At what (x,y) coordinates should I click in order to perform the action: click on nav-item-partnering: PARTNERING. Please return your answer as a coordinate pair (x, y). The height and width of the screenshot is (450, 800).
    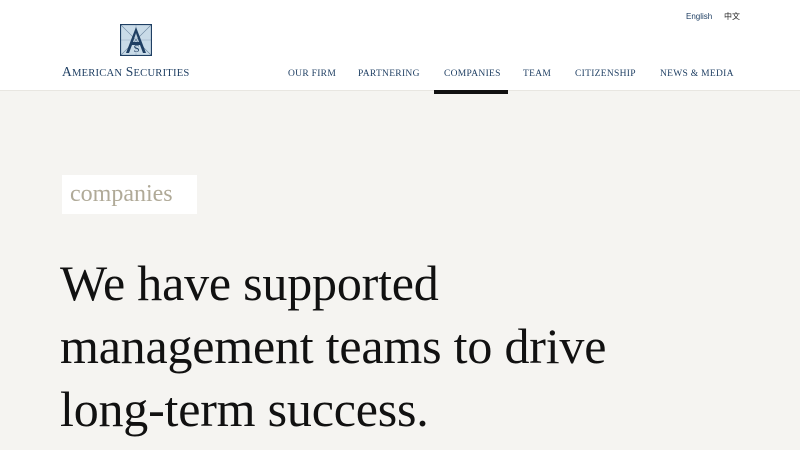
    Looking at the image, I should click on (389, 74).